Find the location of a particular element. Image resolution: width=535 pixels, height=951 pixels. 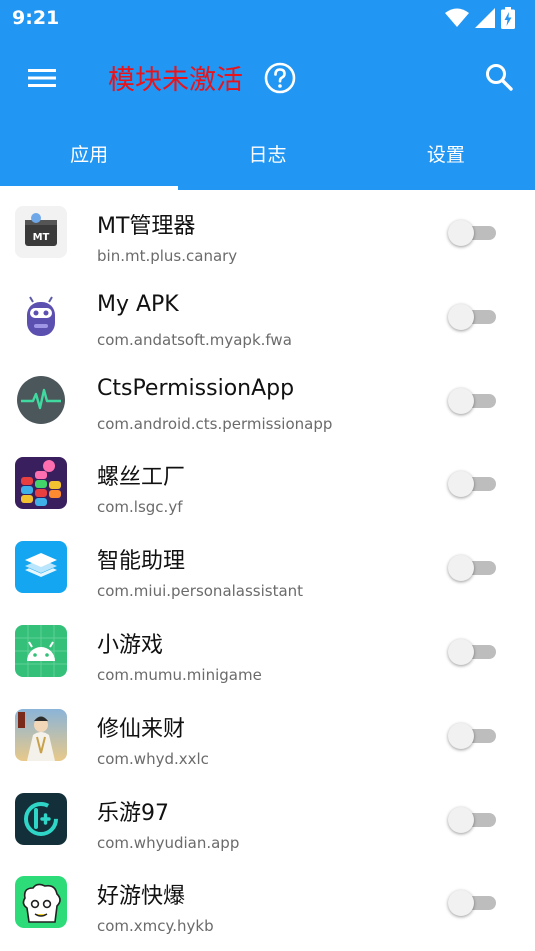

app-package: com.lsgc.yf is located at coordinates (140, 507).